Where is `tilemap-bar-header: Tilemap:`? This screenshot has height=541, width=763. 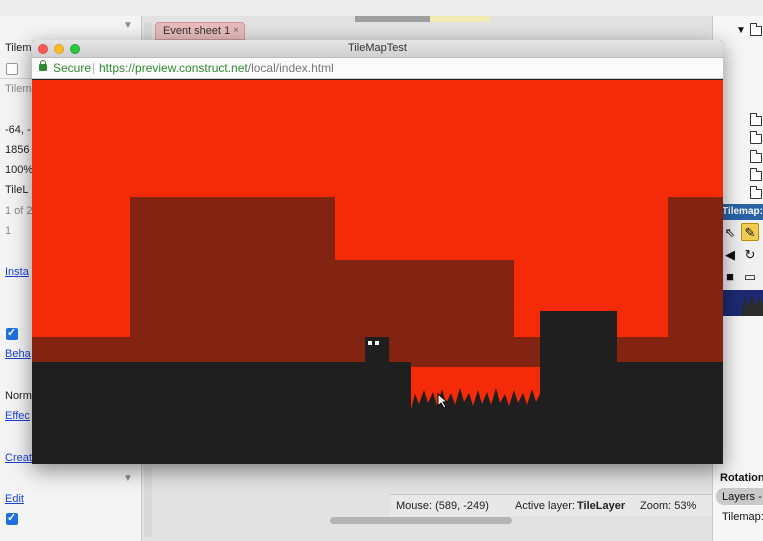 tilemap-bar-header: Tilemap: is located at coordinates (741, 212).